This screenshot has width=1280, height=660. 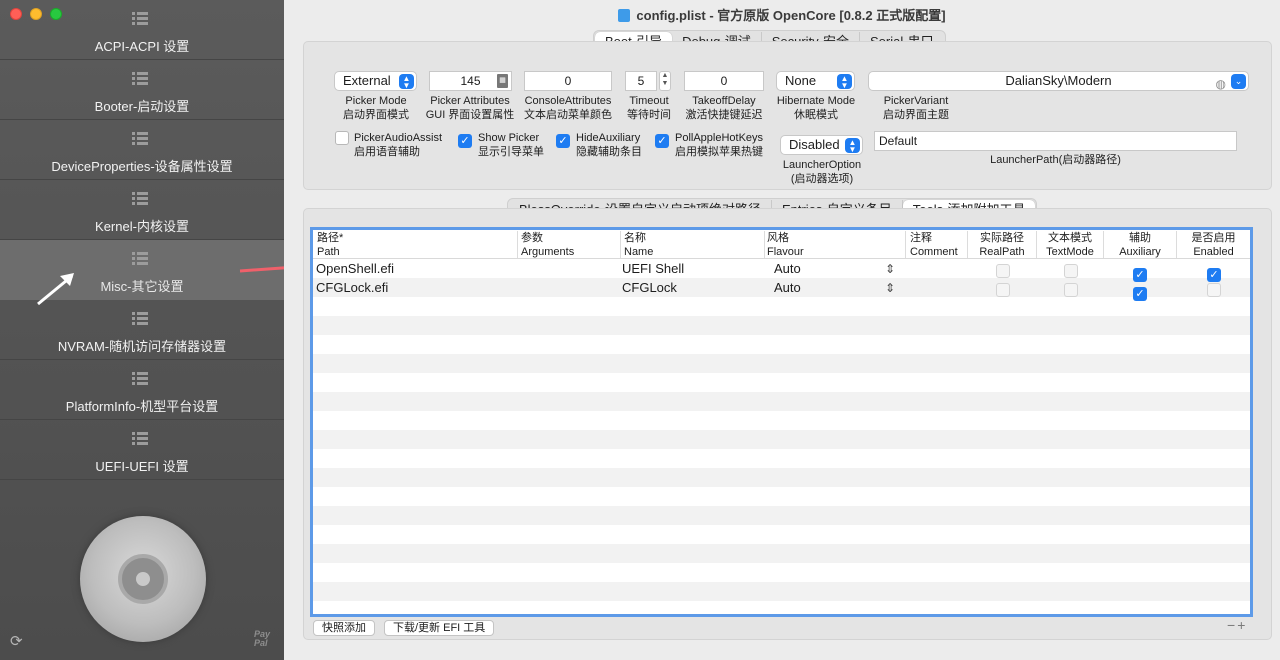 What do you see at coordinates (376, 108) in the screenshot?
I see `picker-mode-label: Picker Mode 启动界面模式` at bounding box center [376, 108].